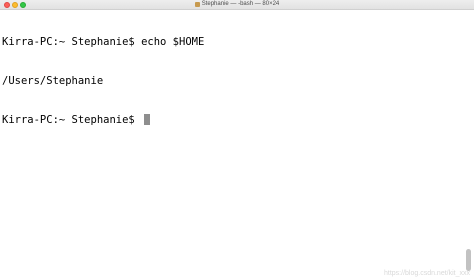 Image resolution: width=474 pixels, height=279 pixels. What do you see at coordinates (240, 4) in the screenshot?
I see `window-title: Stephanie — -bash — 80×24` at bounding box center [240, 4].